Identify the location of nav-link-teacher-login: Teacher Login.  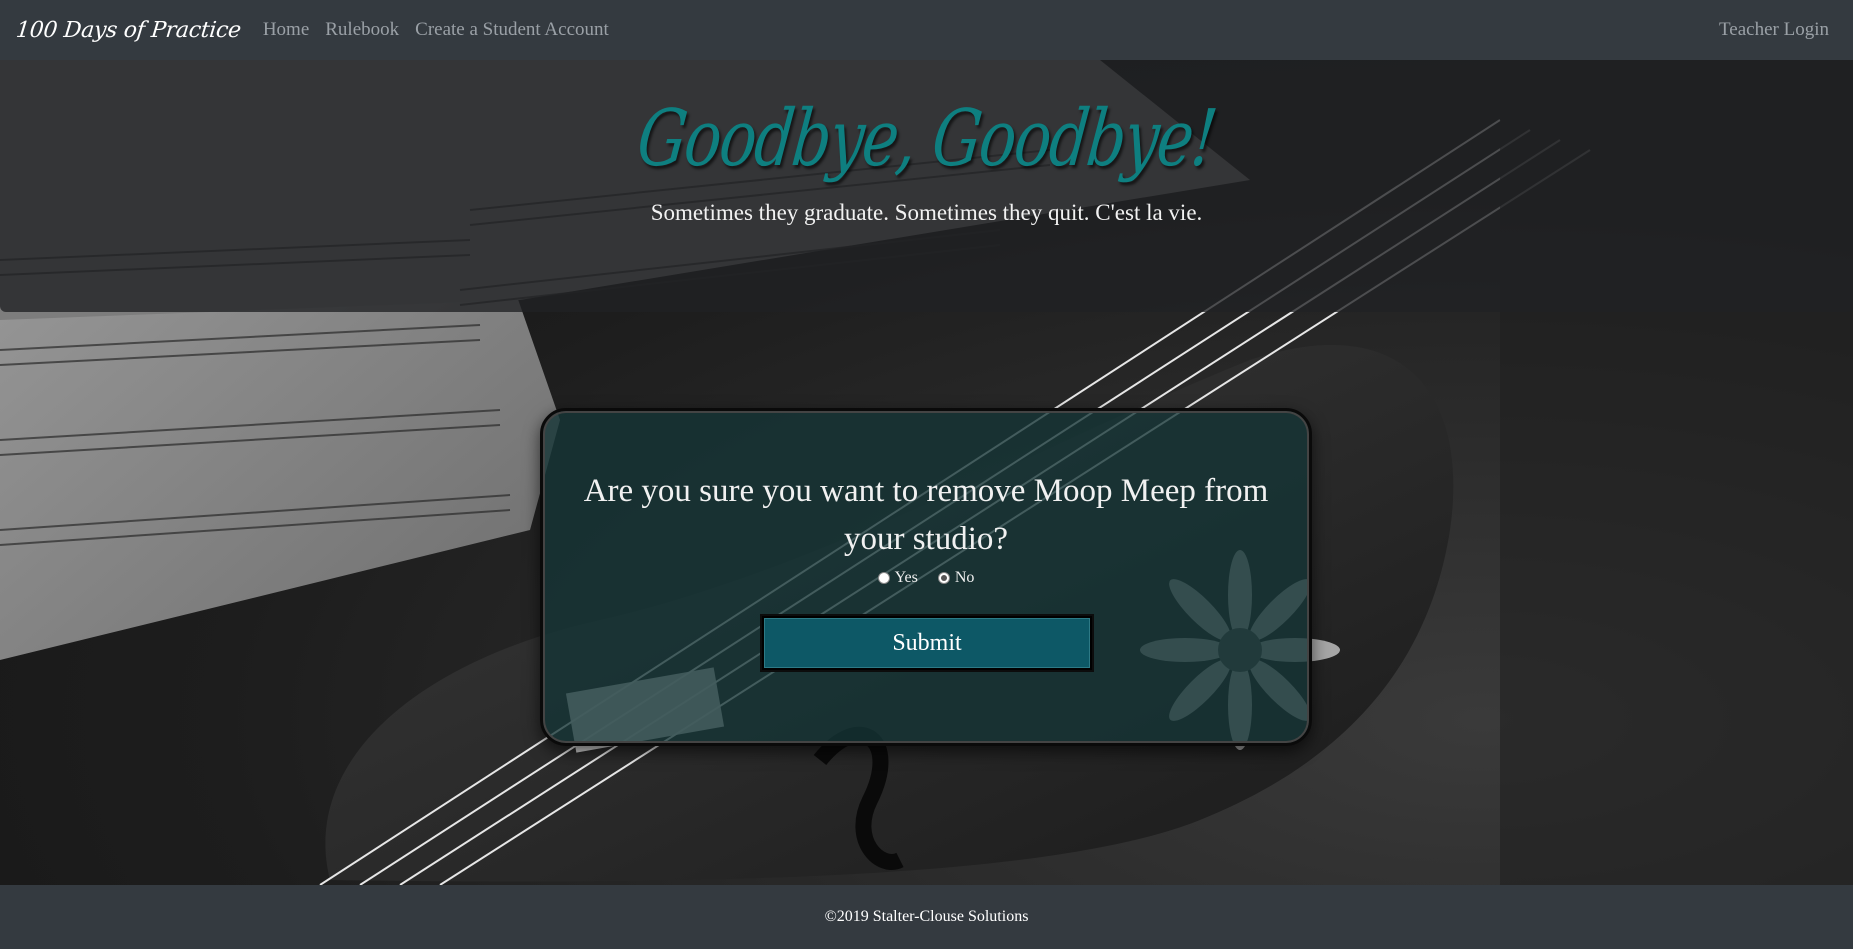
(1774, 30).